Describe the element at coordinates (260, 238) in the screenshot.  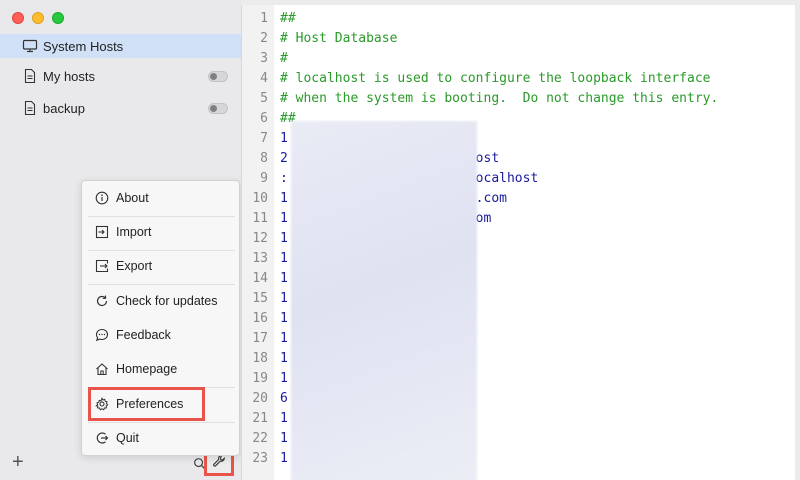
I see `line-number: 12` at that location.